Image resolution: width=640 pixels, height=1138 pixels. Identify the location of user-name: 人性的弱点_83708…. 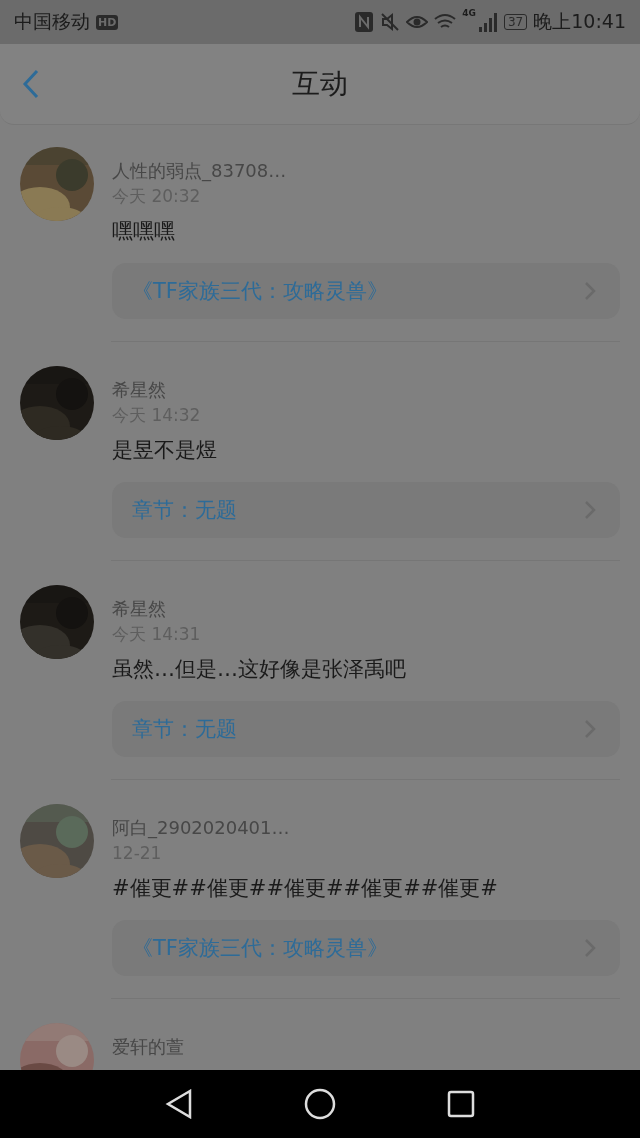
(200, 171).